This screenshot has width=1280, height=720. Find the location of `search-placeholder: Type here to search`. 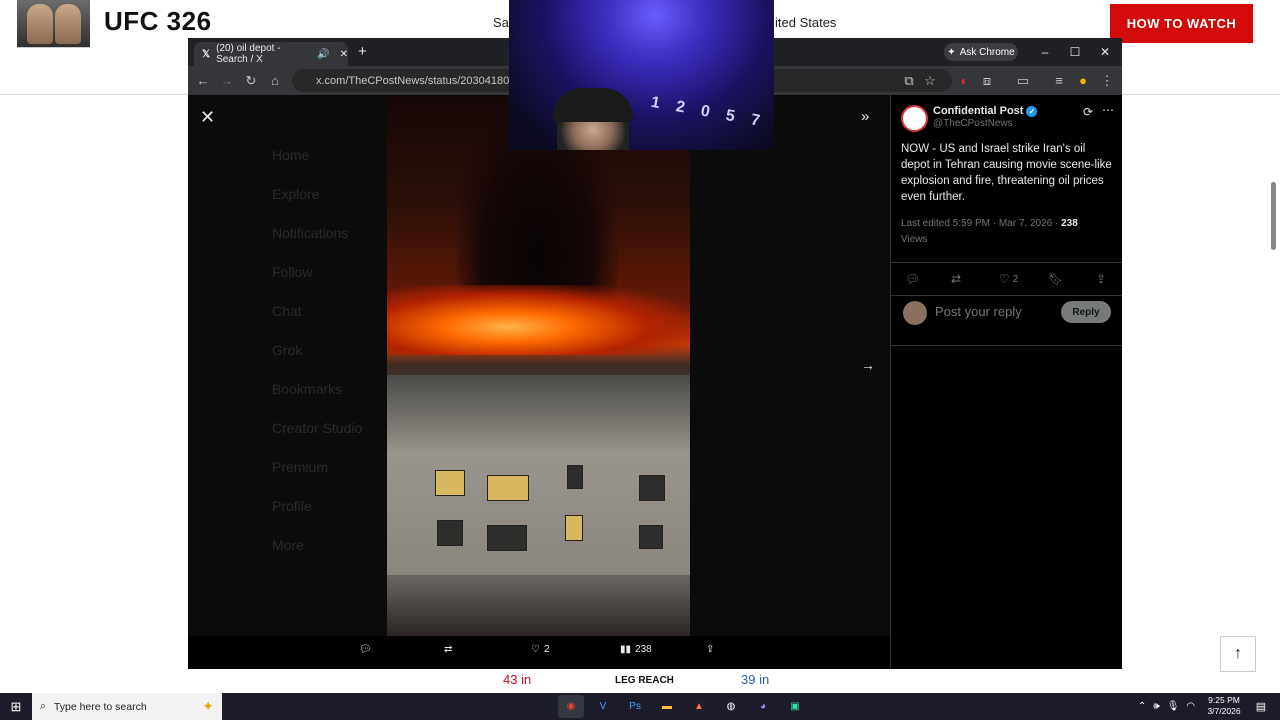

search-placeholder: Type here to search is located at coordinates (100, 706).